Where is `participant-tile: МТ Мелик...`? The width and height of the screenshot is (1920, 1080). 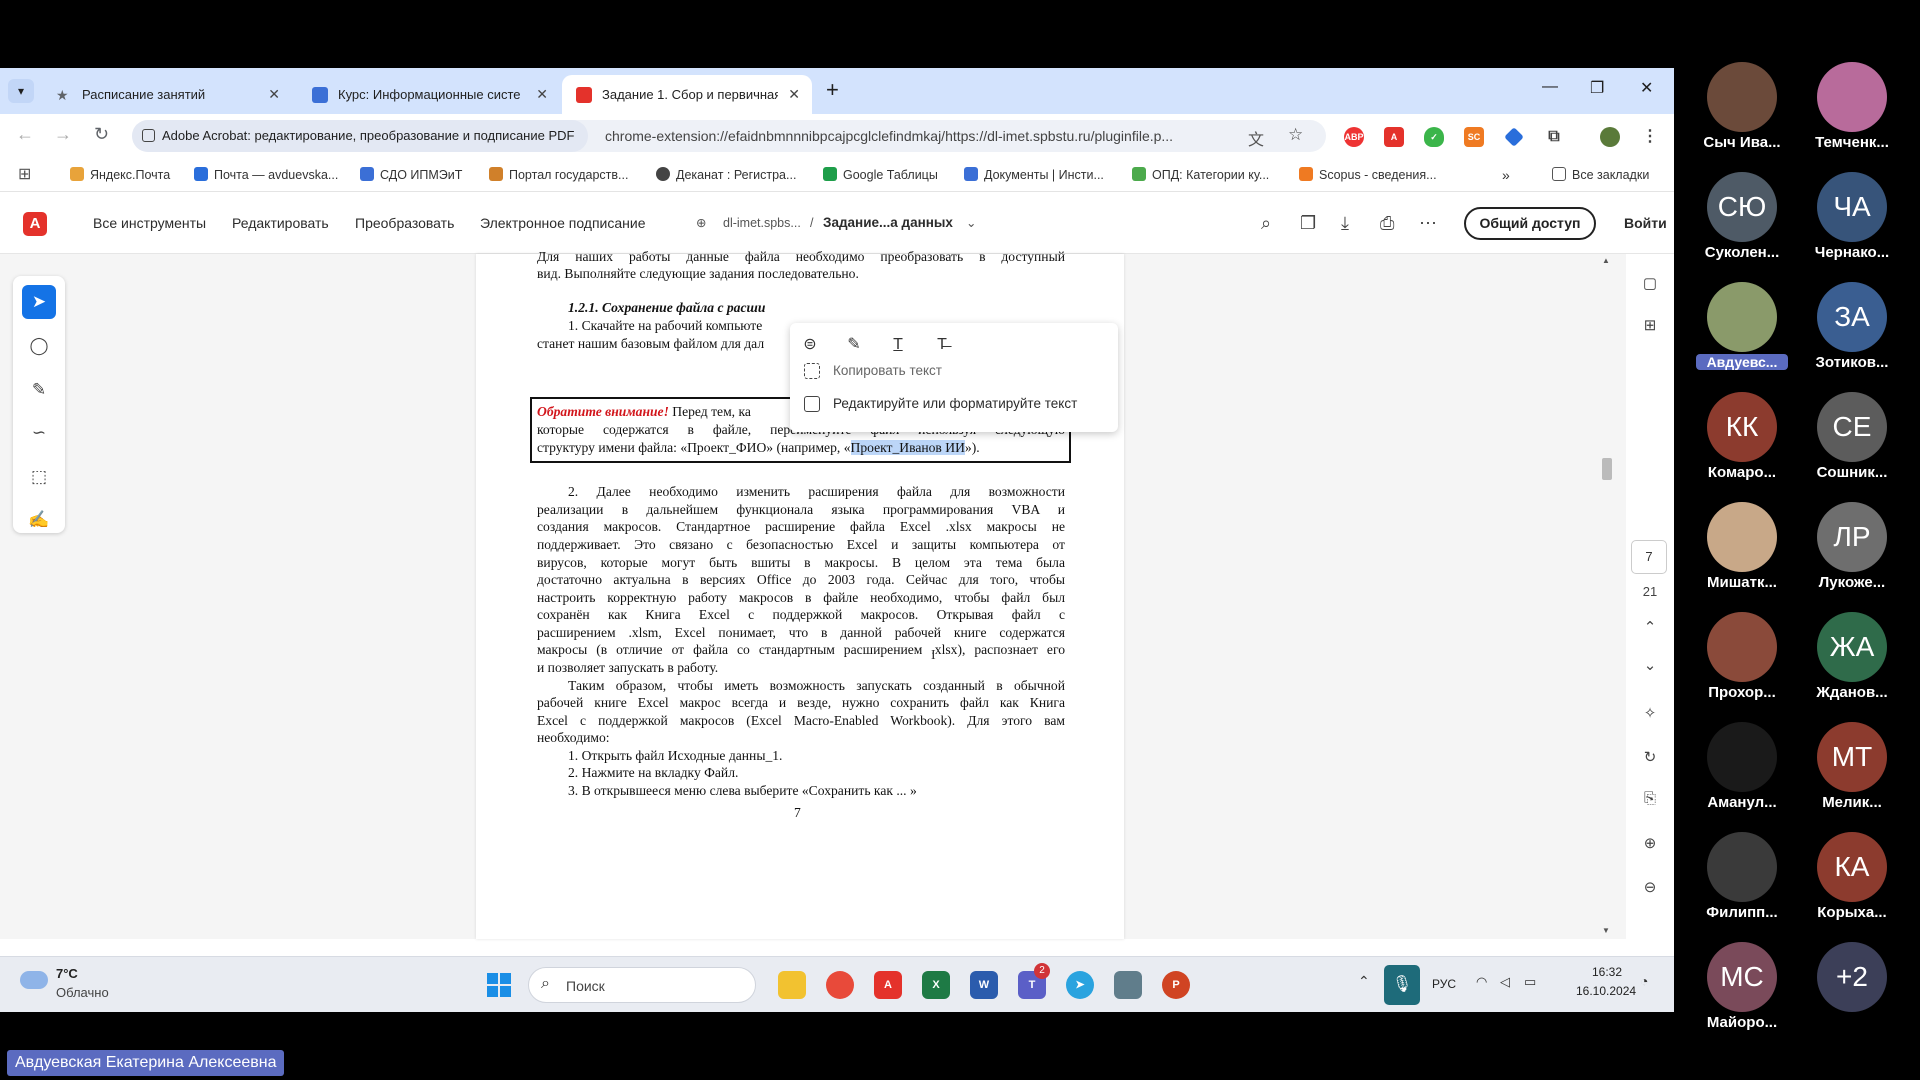 participant-tile: МТ Мелик... is located at coordinates (1852, 777).